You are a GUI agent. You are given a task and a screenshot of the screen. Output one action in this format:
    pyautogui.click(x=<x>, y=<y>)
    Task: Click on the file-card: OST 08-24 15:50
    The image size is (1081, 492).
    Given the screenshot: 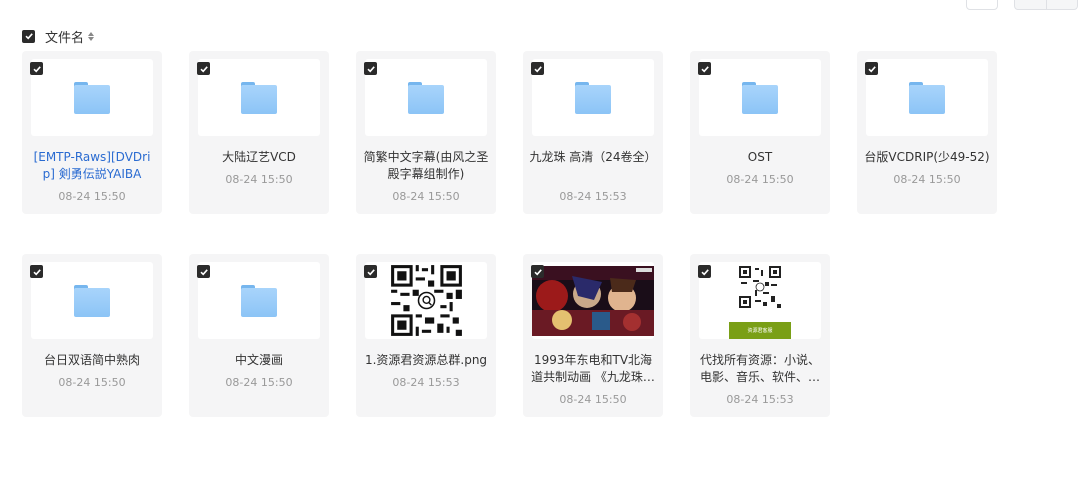 What is the action you would take?
    pyautogui.click(x=760, y=132)
    